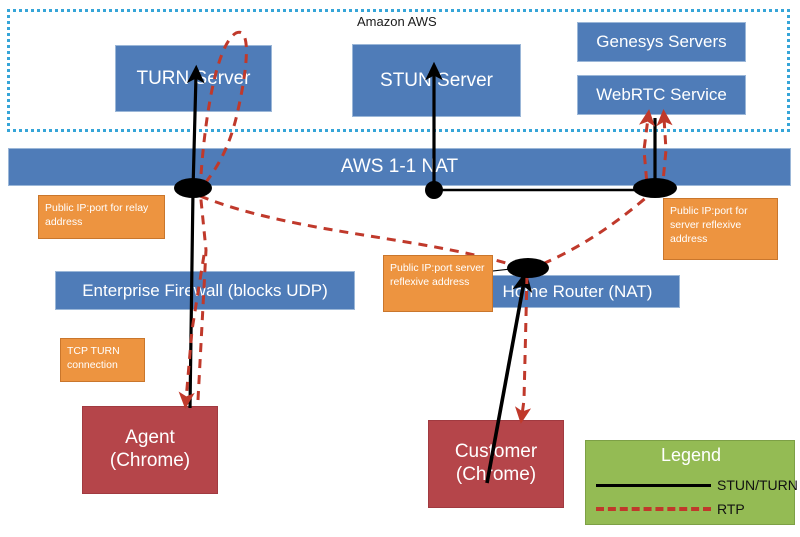  What do you see at coordinates (436, 80) in the screenshot?
I see `node-stun-server: STUN Server` at bounding box center [436, 80].